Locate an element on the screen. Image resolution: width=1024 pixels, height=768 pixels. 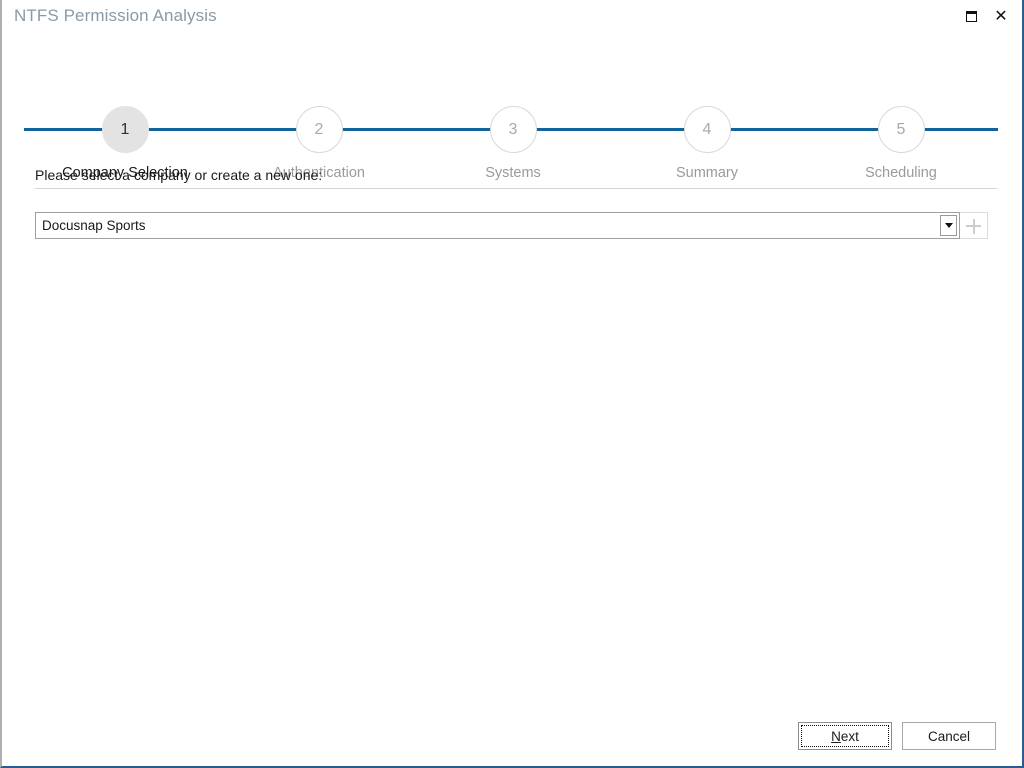
step-number-1: 1 is located at coordinates (125, 129).